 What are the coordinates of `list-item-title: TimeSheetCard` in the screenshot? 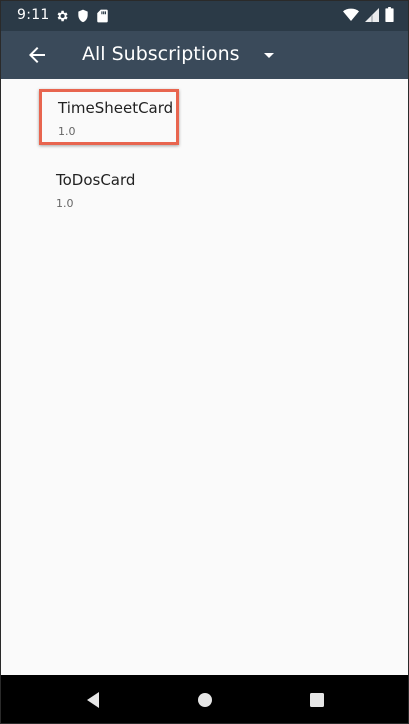 It's located at (116, 108).